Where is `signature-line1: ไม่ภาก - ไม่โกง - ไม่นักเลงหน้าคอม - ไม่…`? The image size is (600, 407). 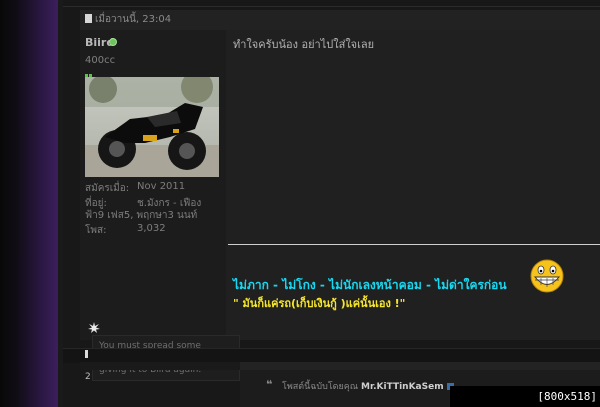 signature-line1: ไม่ภาก - ไม่โกง - ไม่นักเลงหน้าคอม - ไม่… is located at coordinates (370, 285).